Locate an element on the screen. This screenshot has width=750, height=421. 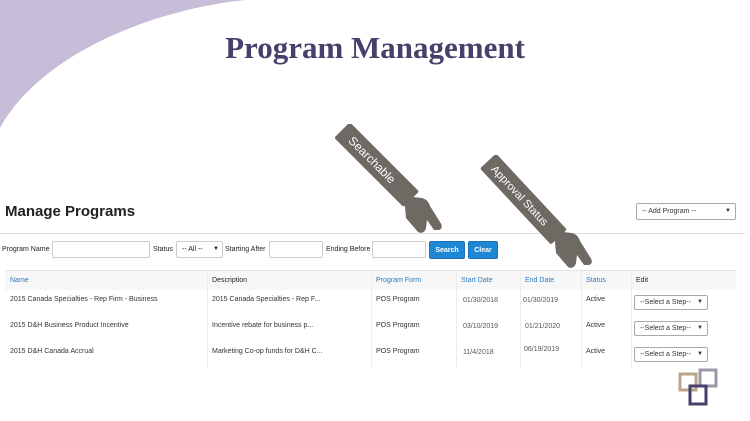
status-label: Status is located at coordinates (163, 249).